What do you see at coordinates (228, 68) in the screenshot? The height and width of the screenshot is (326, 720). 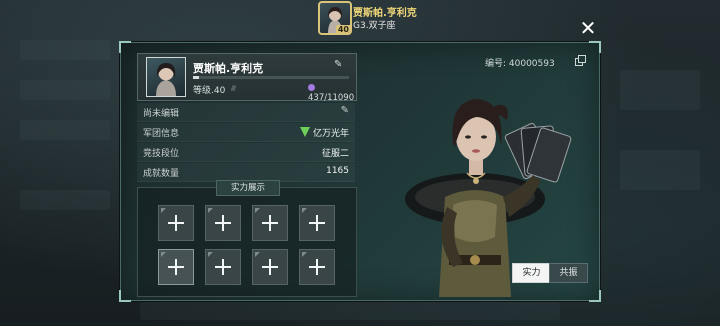 I see `player-name: 贾斯帕.亨利克` at bounding box center [228, 68].